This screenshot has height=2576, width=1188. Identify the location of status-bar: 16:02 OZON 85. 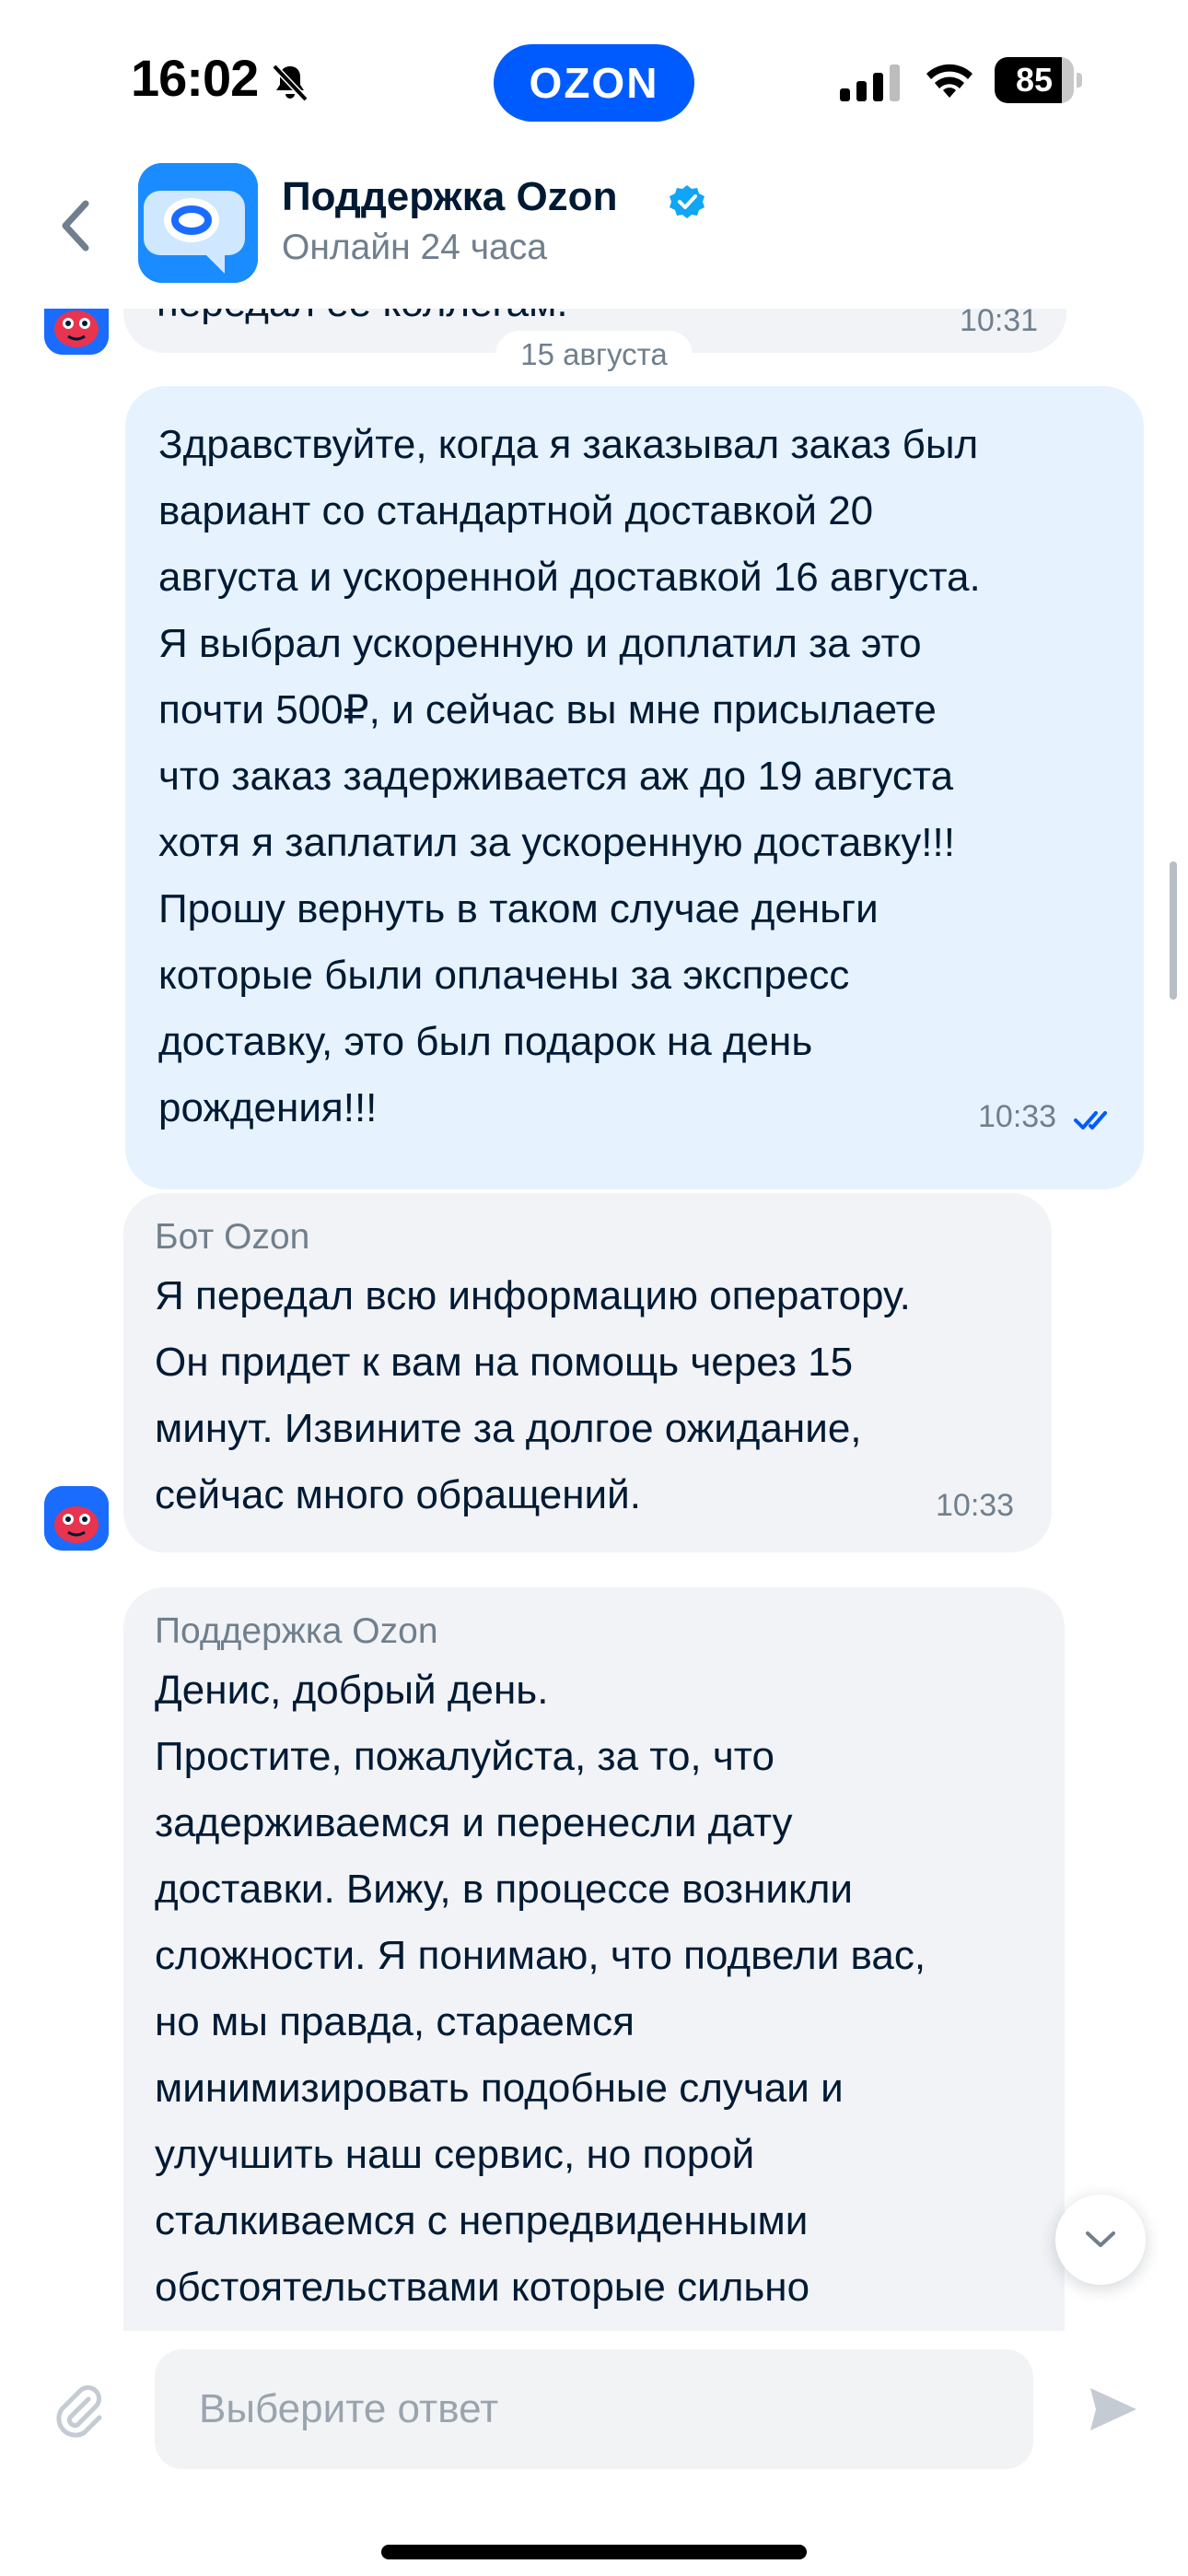
(594, 80).